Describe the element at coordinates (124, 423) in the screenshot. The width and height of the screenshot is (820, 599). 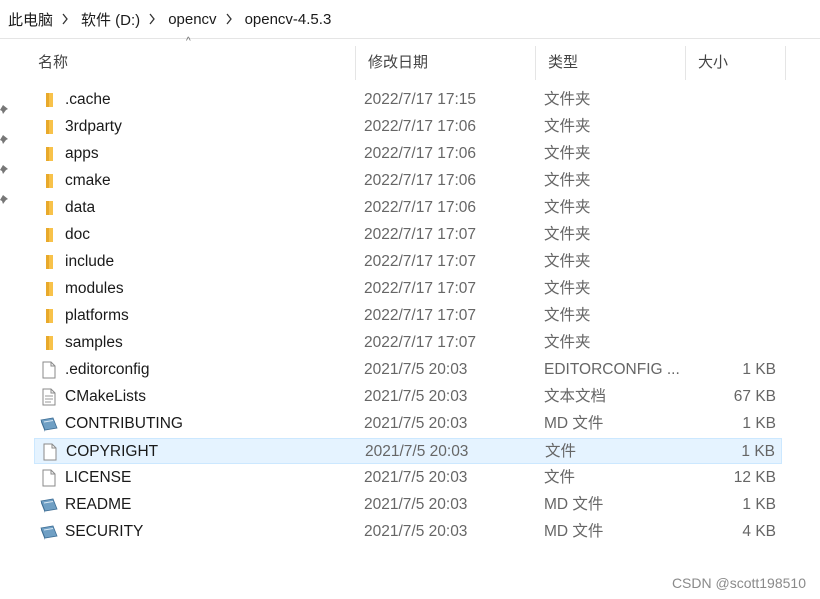
I see `file-name: CONTRIBUTING` at that location.